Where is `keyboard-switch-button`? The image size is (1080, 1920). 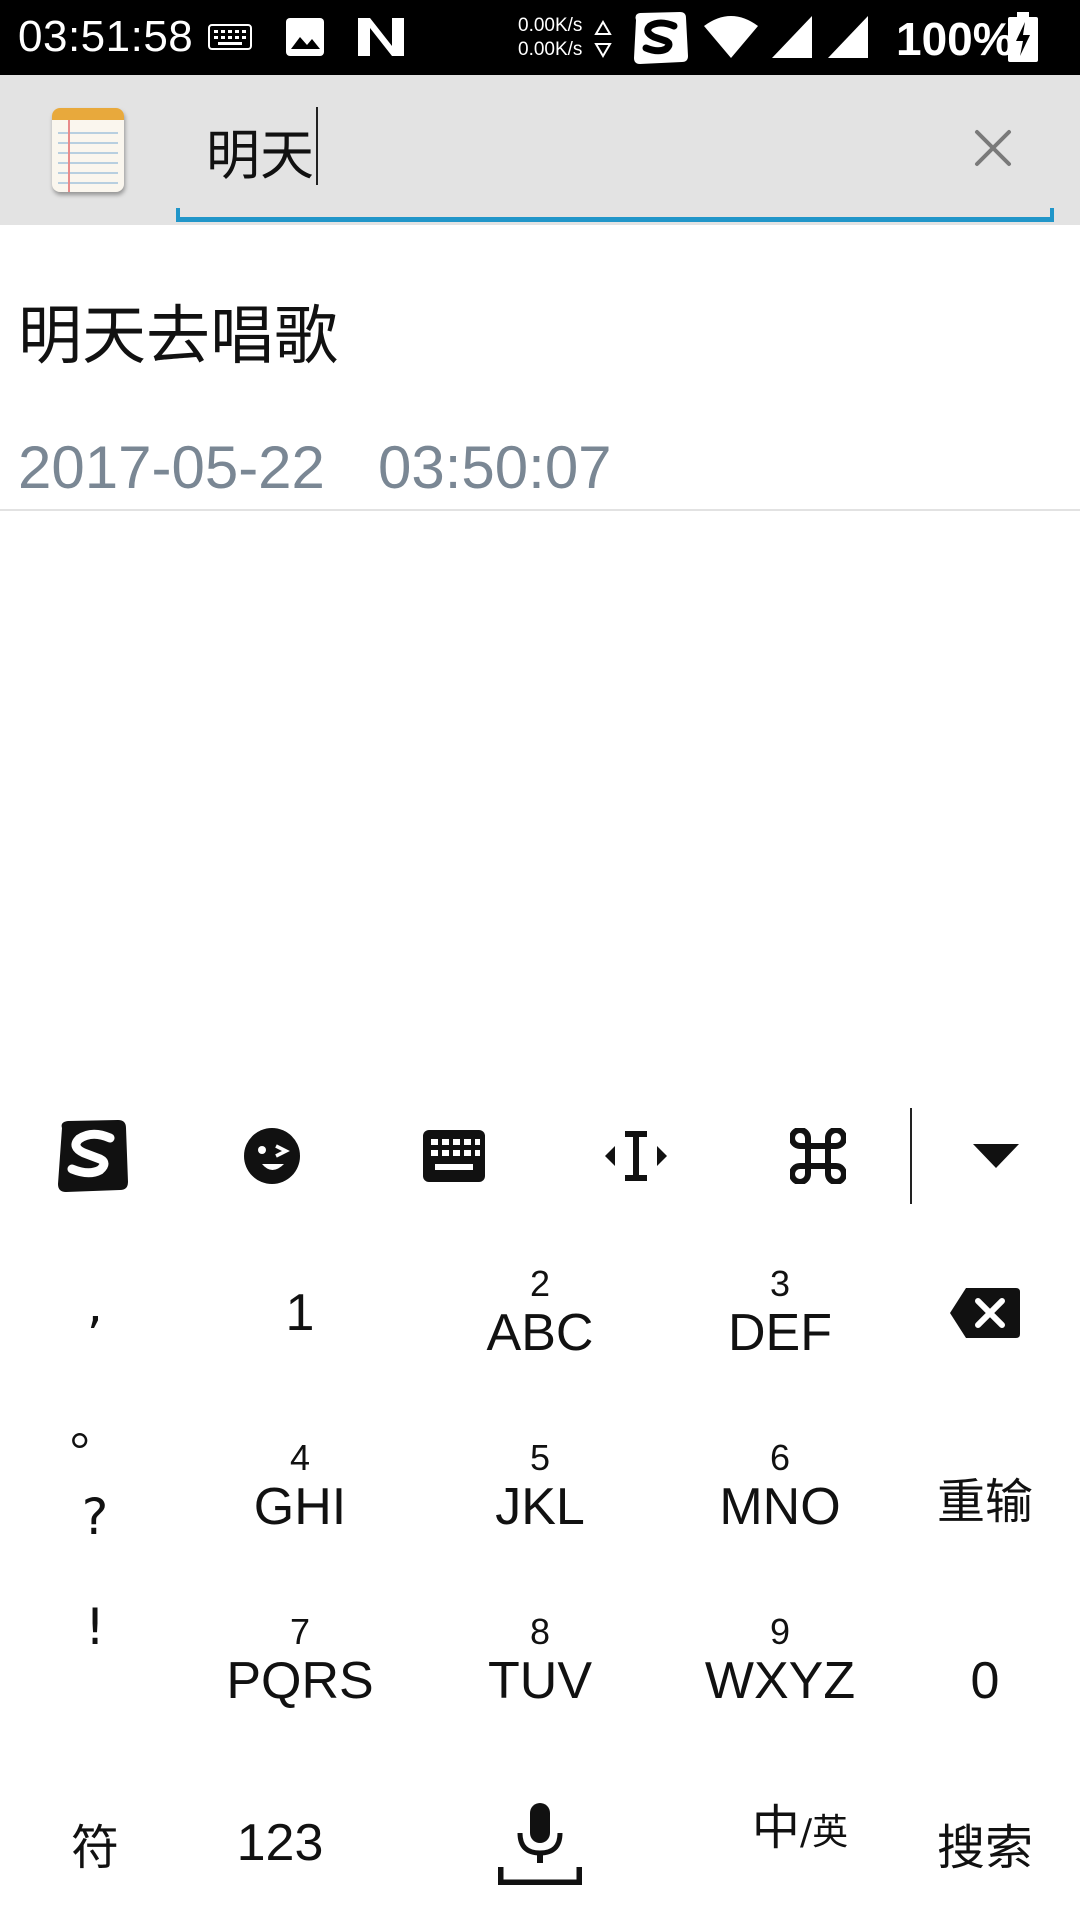 keyboard-switch-button is located at coordinates (454, 1155).